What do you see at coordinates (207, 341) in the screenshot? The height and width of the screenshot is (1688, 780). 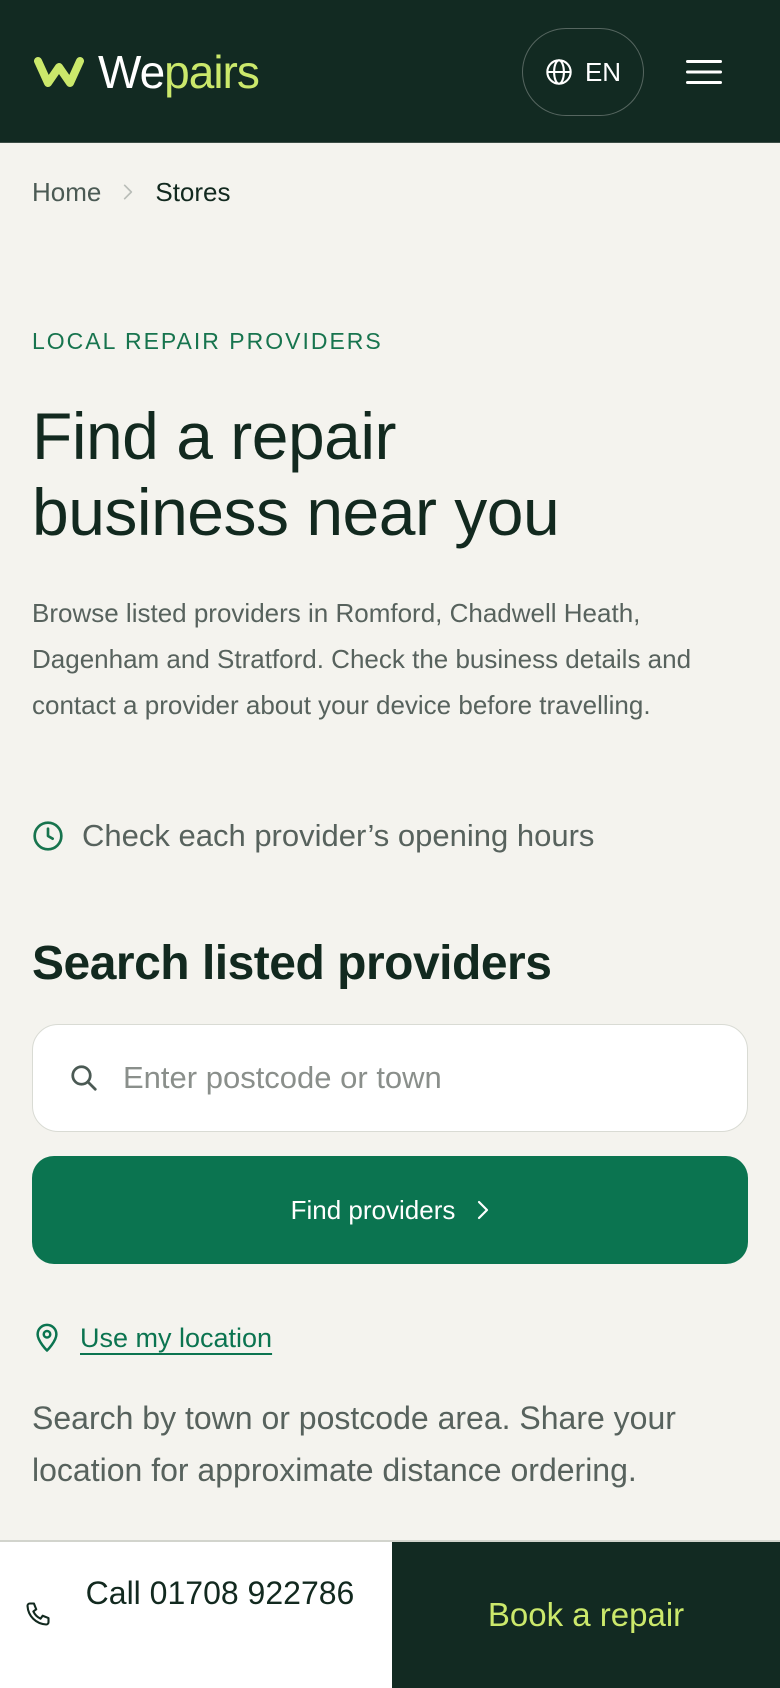 I see `section-eyebrow: LOCAL REPAIR PROVIDERS` at bounding box center [207, 341].